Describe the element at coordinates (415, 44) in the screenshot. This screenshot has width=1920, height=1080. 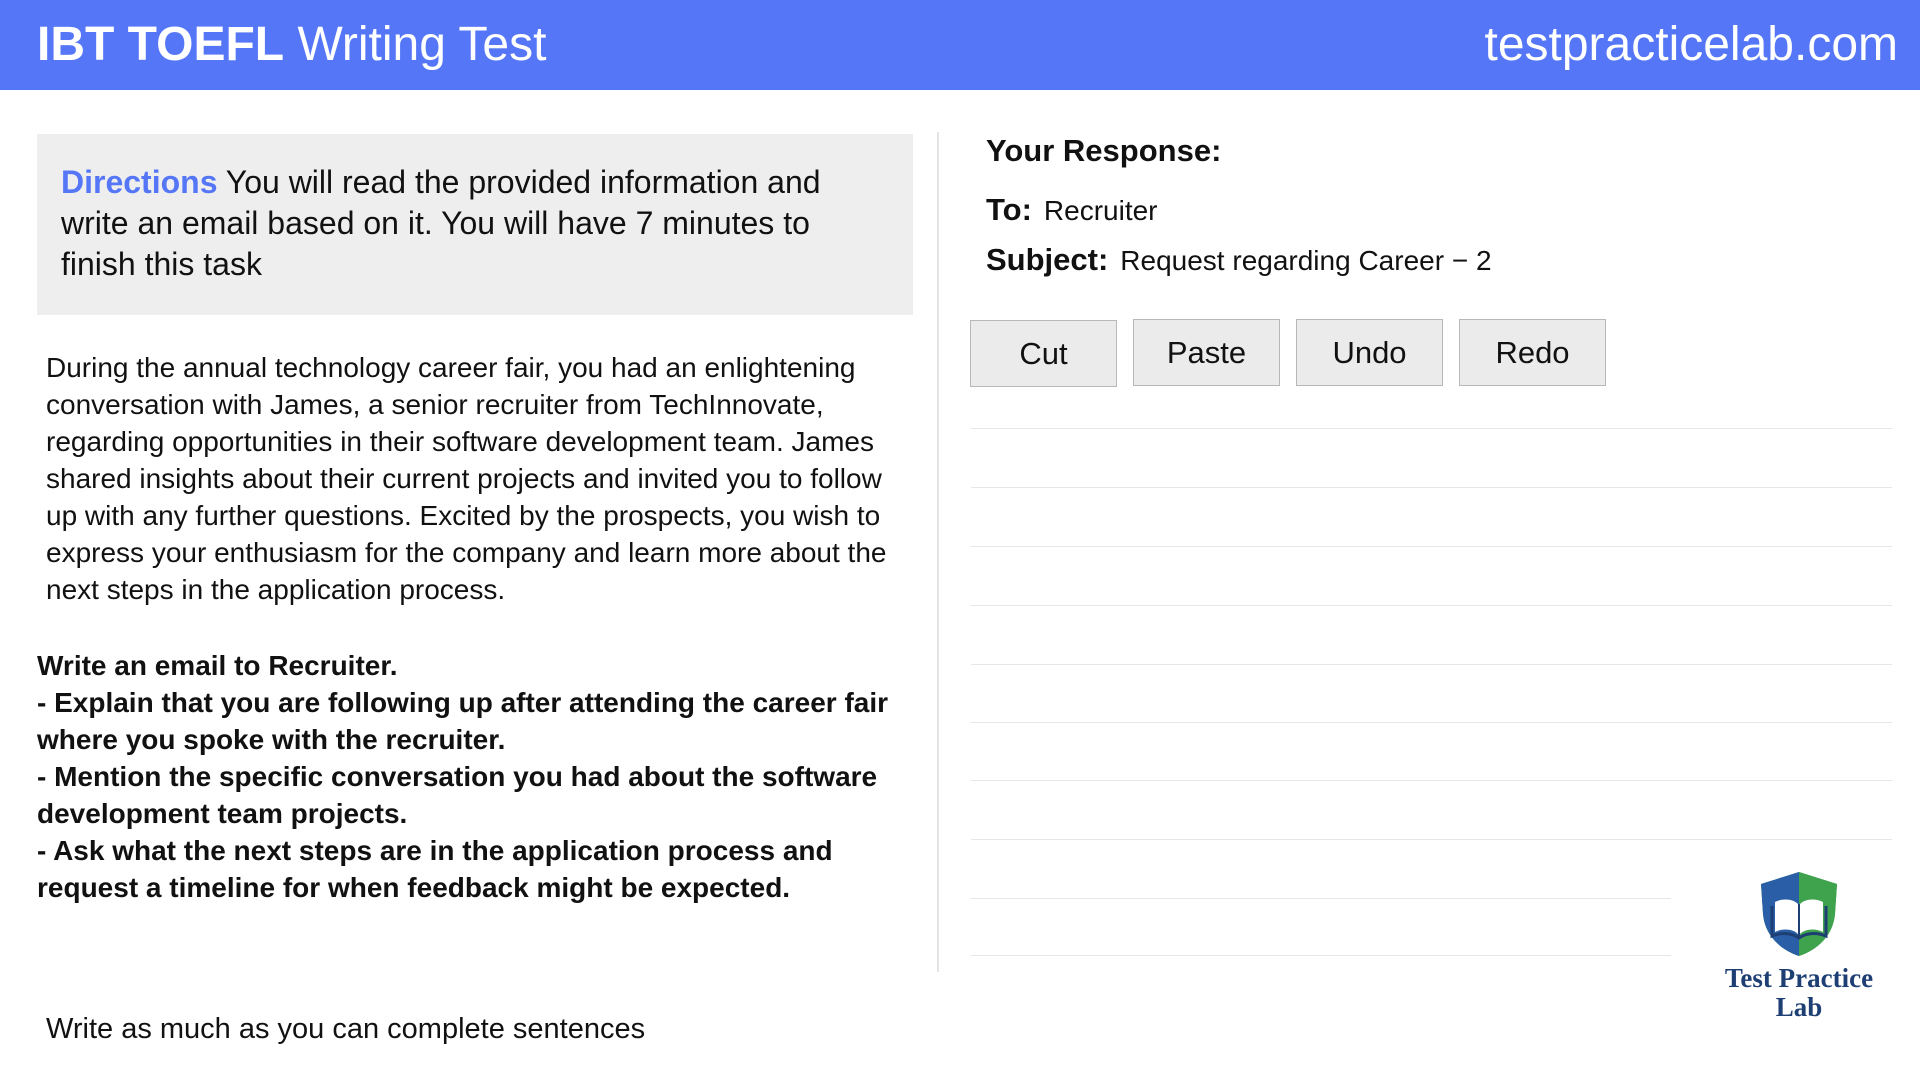
I see `app-title-rest: Writing Test` at that location.